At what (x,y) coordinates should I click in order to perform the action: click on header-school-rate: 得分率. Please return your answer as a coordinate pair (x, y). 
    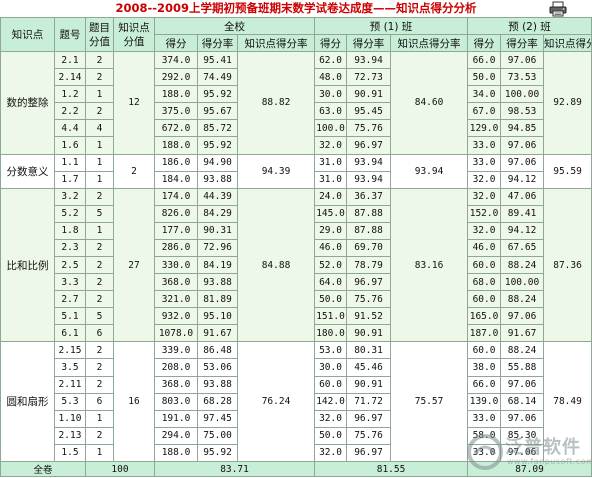
    Looking at the image, I should click on (217, 43).